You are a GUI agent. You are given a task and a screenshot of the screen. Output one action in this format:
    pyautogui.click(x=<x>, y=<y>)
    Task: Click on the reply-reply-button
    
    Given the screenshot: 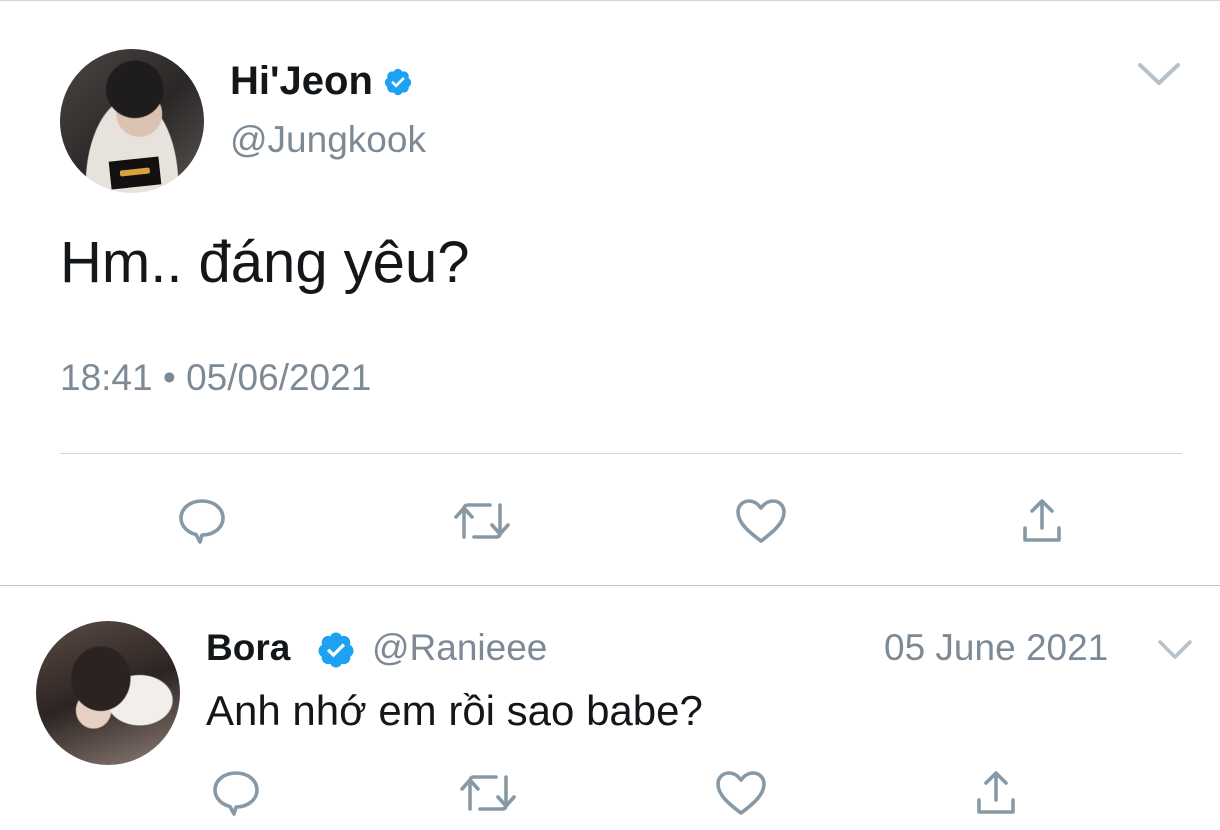 What is the action you would take?
    pyautogui.click(x=236, y=793)
    